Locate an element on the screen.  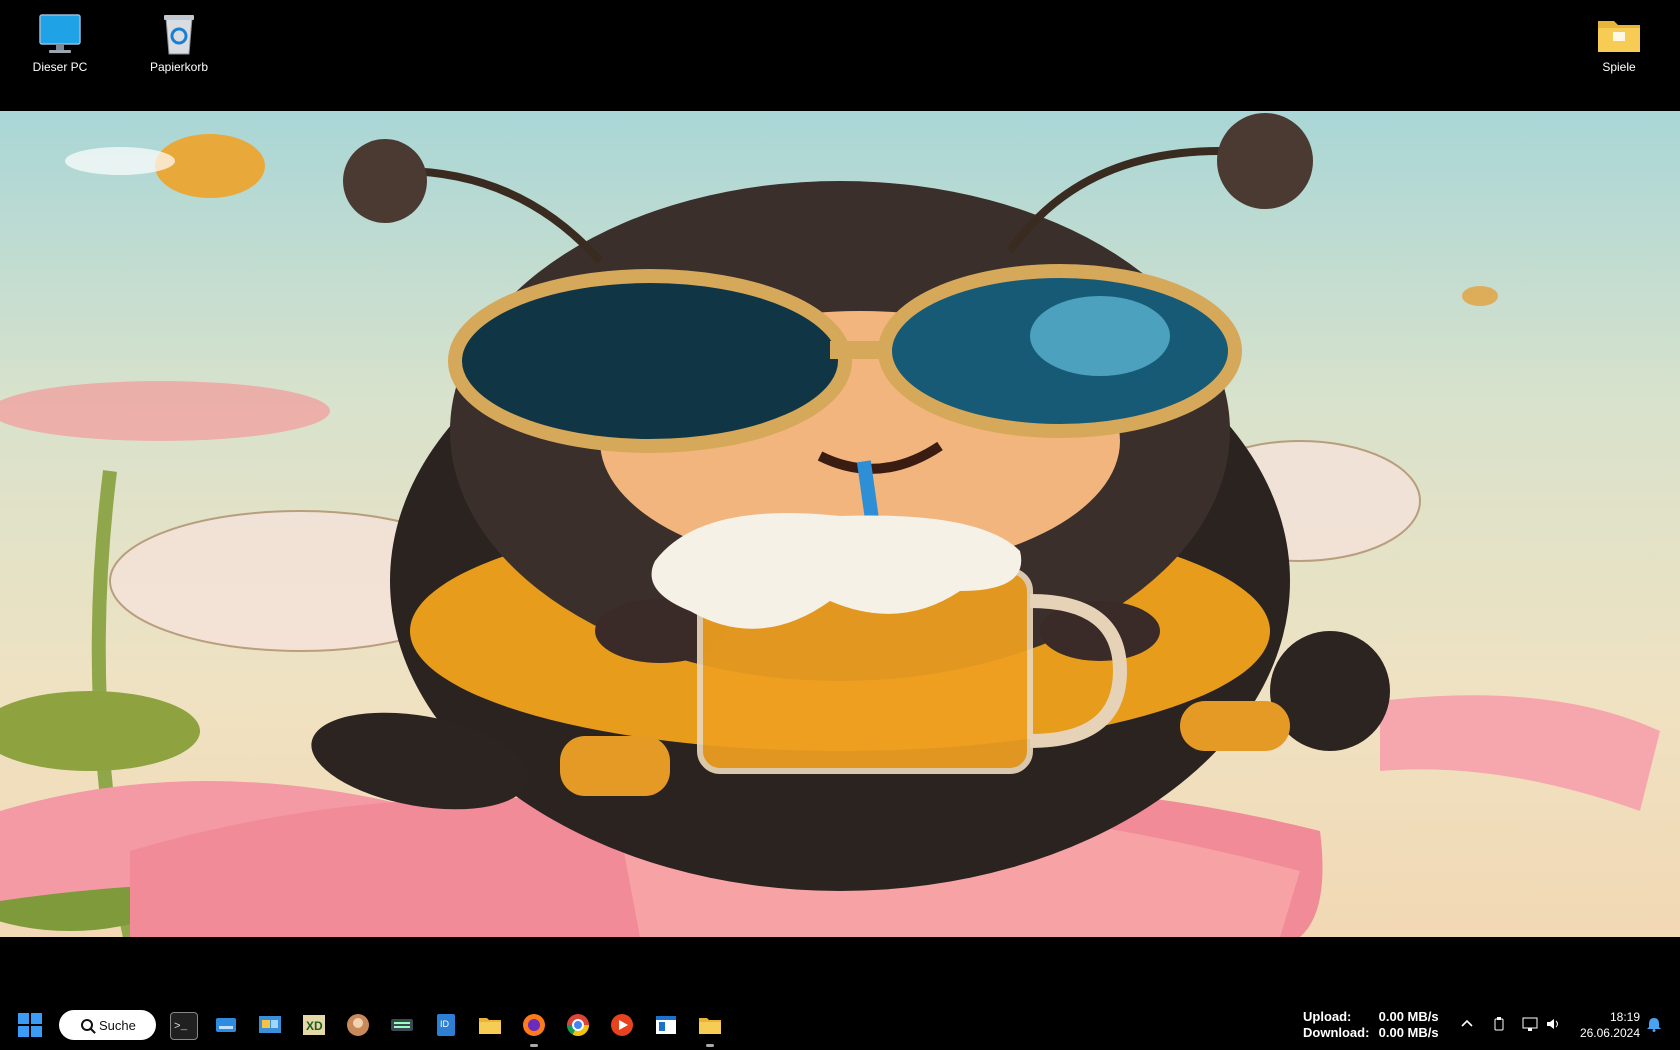
keyboard-icon is located at coordinates (402, 1025).